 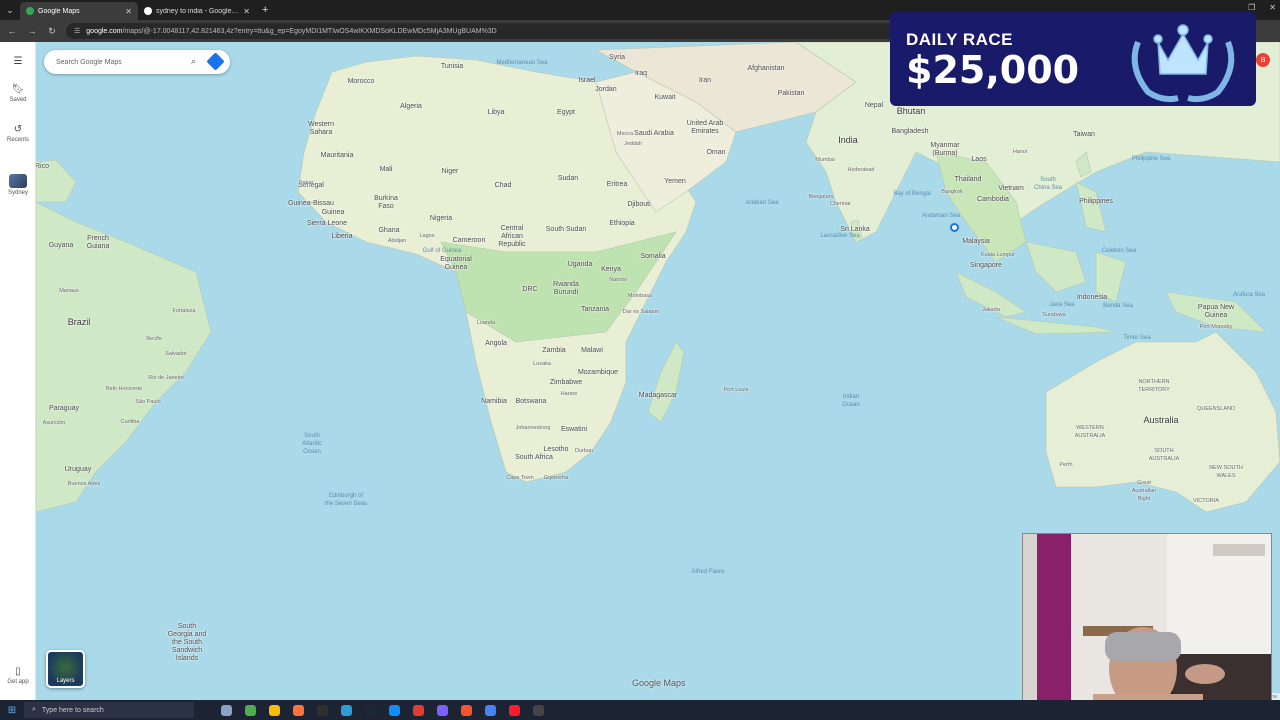 What do you see at coordinates (519, 478) in the screenshot?
I see `map-label: Cape Town` at bounding box center [519, 478].